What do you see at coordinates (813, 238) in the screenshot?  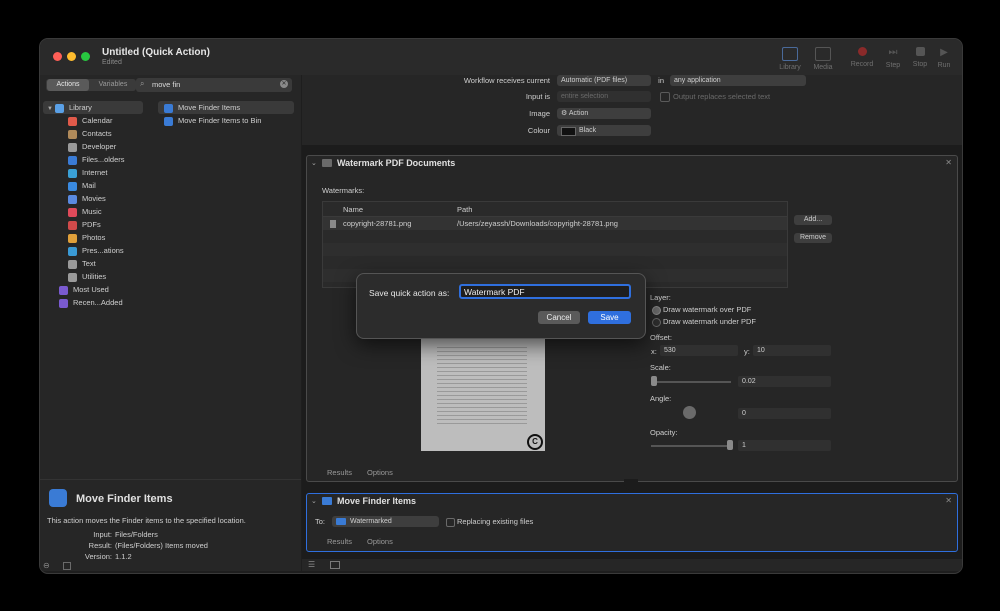 I see `remove-watermark-button: Remove` at bounding box center [813, 238].